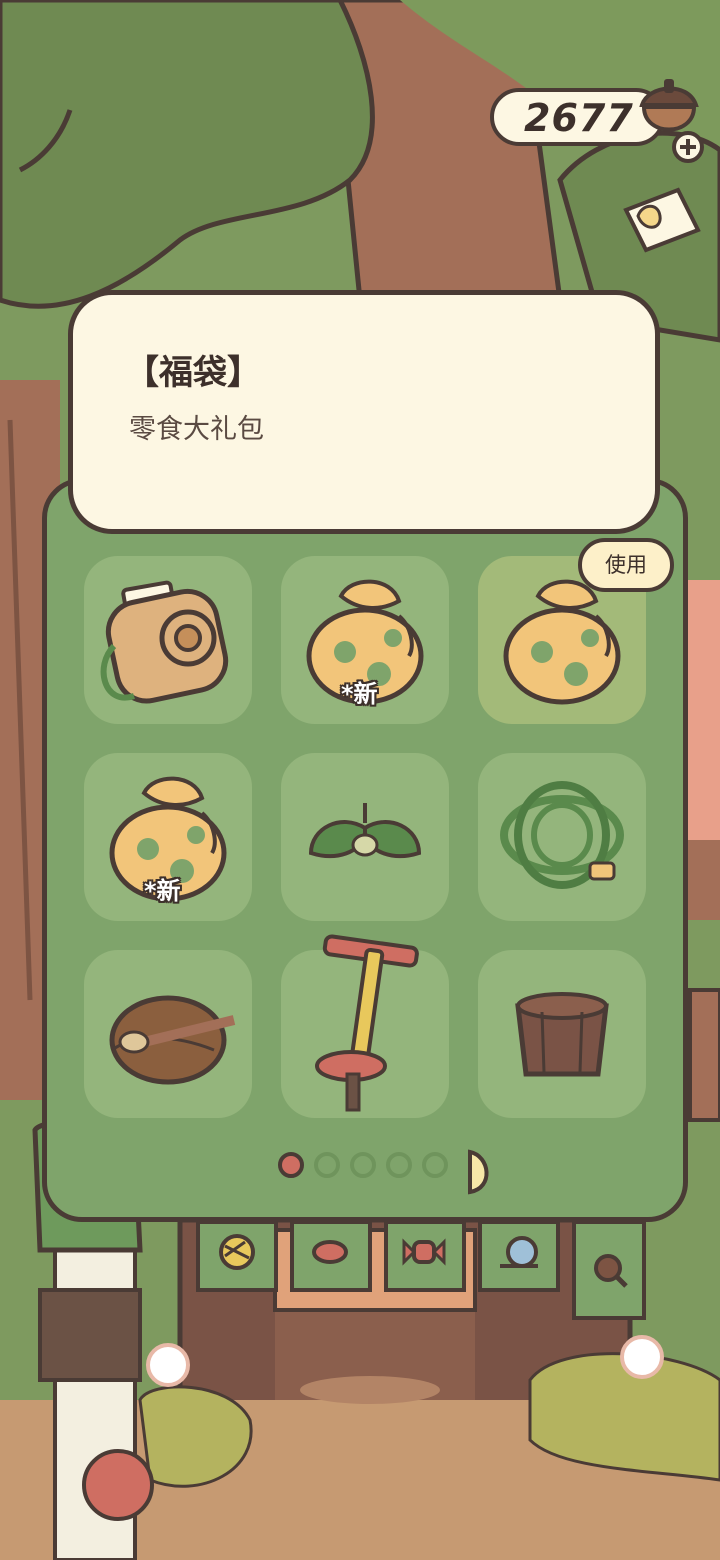  Describe the element at coordinates (172, 1040) in the screenshot. I see `bread-icon` at that location.